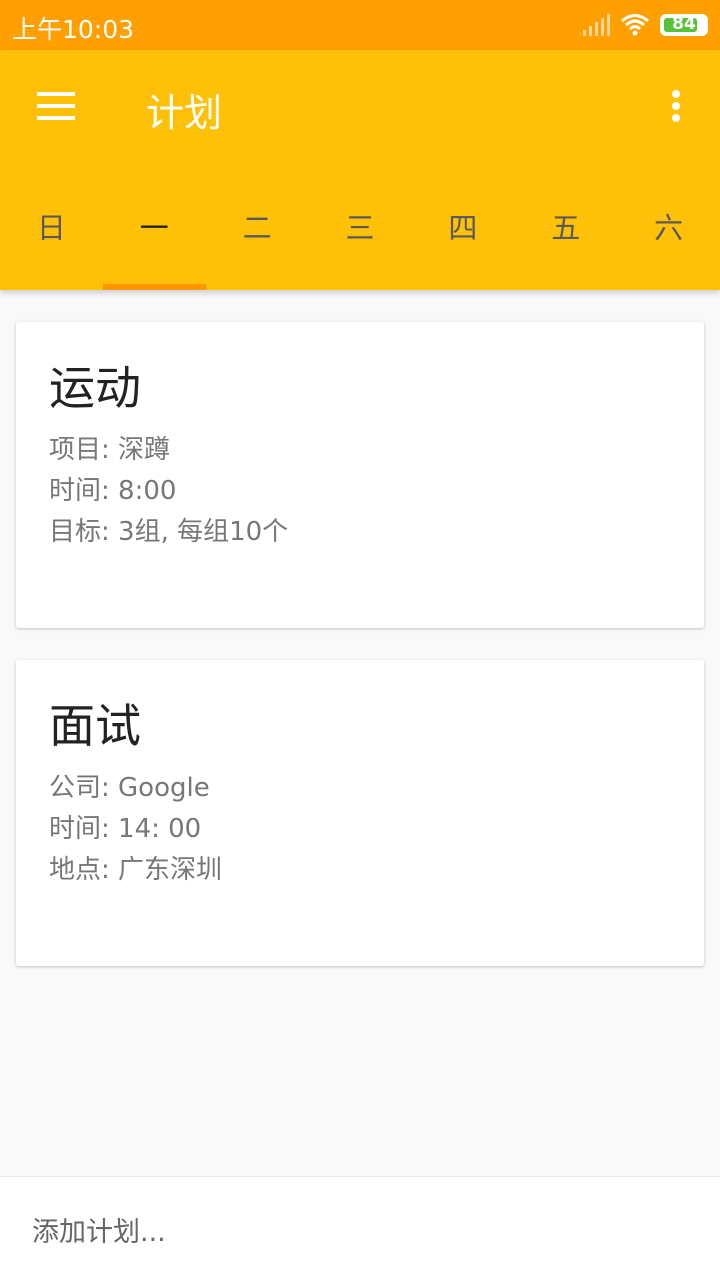 This screenshot has height=1280, width=720. I want to click on tab-label: 一, so click(154, 228).